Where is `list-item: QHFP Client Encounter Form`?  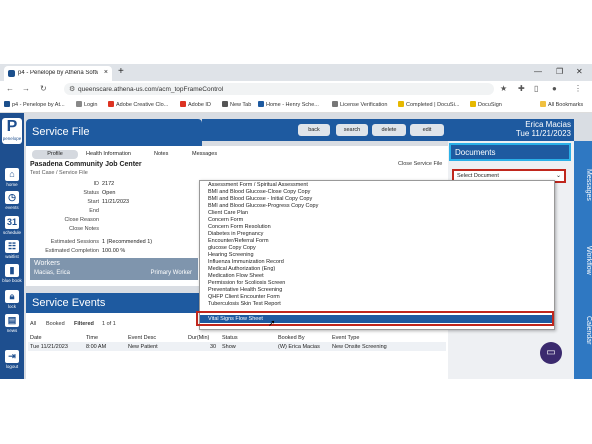 list-item: QHFP Client Encounter Form is located at coordinates (244, 297).